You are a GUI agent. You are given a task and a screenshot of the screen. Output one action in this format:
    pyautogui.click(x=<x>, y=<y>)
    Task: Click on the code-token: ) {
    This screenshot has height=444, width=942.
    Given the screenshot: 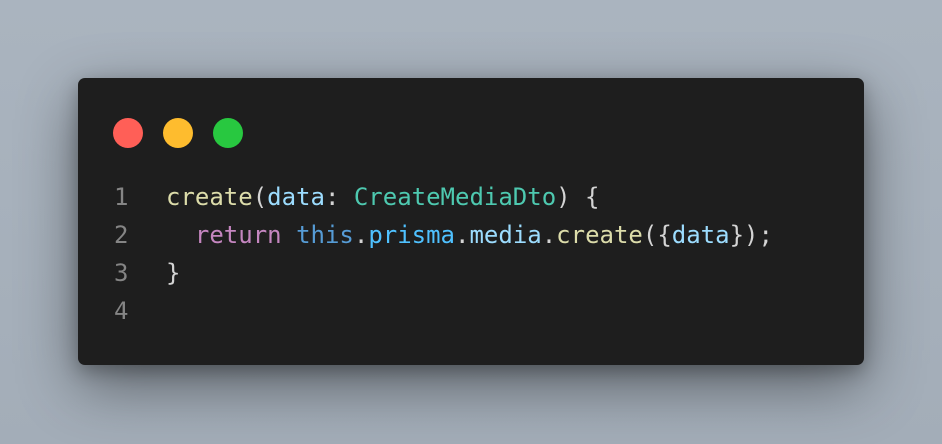 What is the action you would take?
    pyautogui.click(x=578, y=197)
    